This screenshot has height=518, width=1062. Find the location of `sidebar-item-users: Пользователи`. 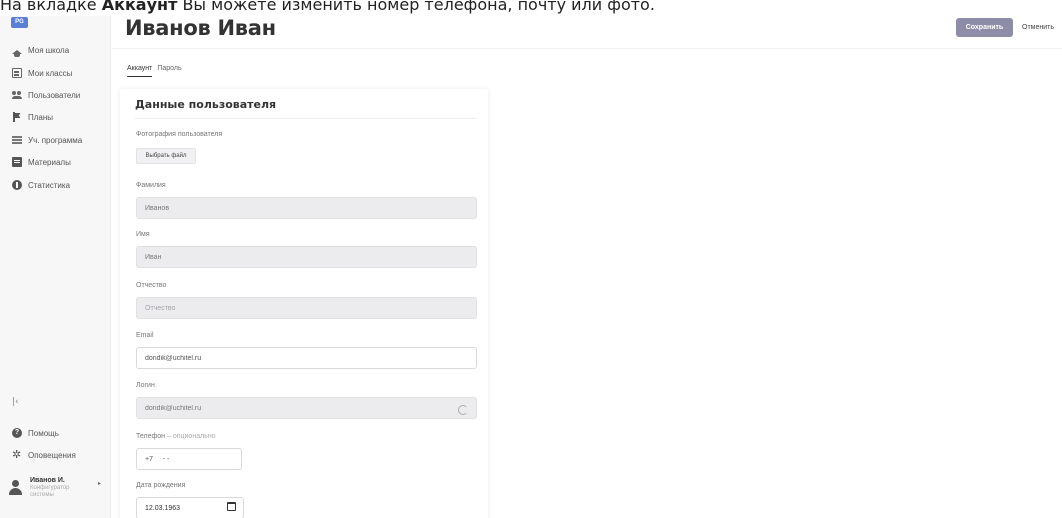

sidebar-item-users: Пользователи is located at coordinates (46, 95).